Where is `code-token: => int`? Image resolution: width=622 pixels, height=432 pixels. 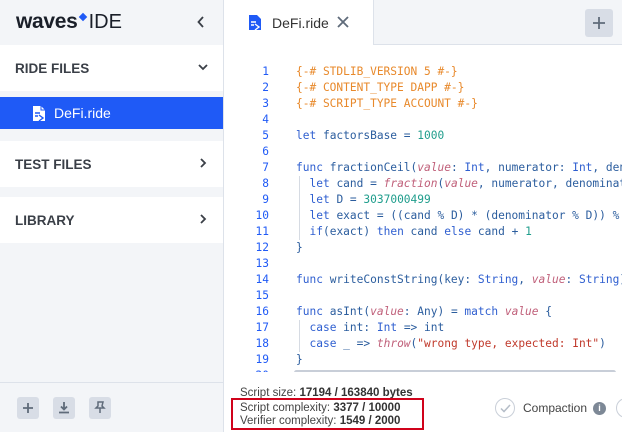 code-token: => int is located at coordinates (421, 327).